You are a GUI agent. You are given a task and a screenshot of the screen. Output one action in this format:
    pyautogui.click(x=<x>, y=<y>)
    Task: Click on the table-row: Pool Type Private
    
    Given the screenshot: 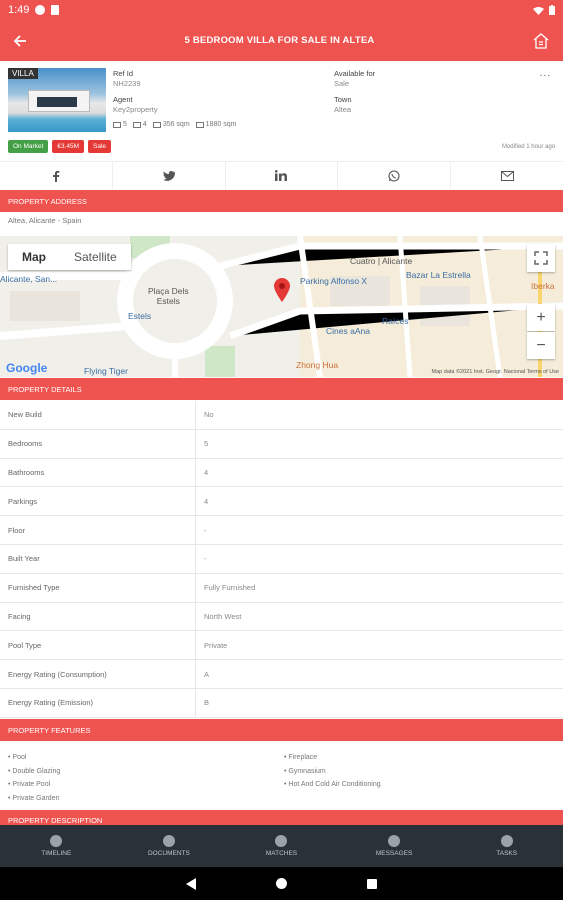 What is the action you would take?
    pyautogui.click(x=281, y=646)
    